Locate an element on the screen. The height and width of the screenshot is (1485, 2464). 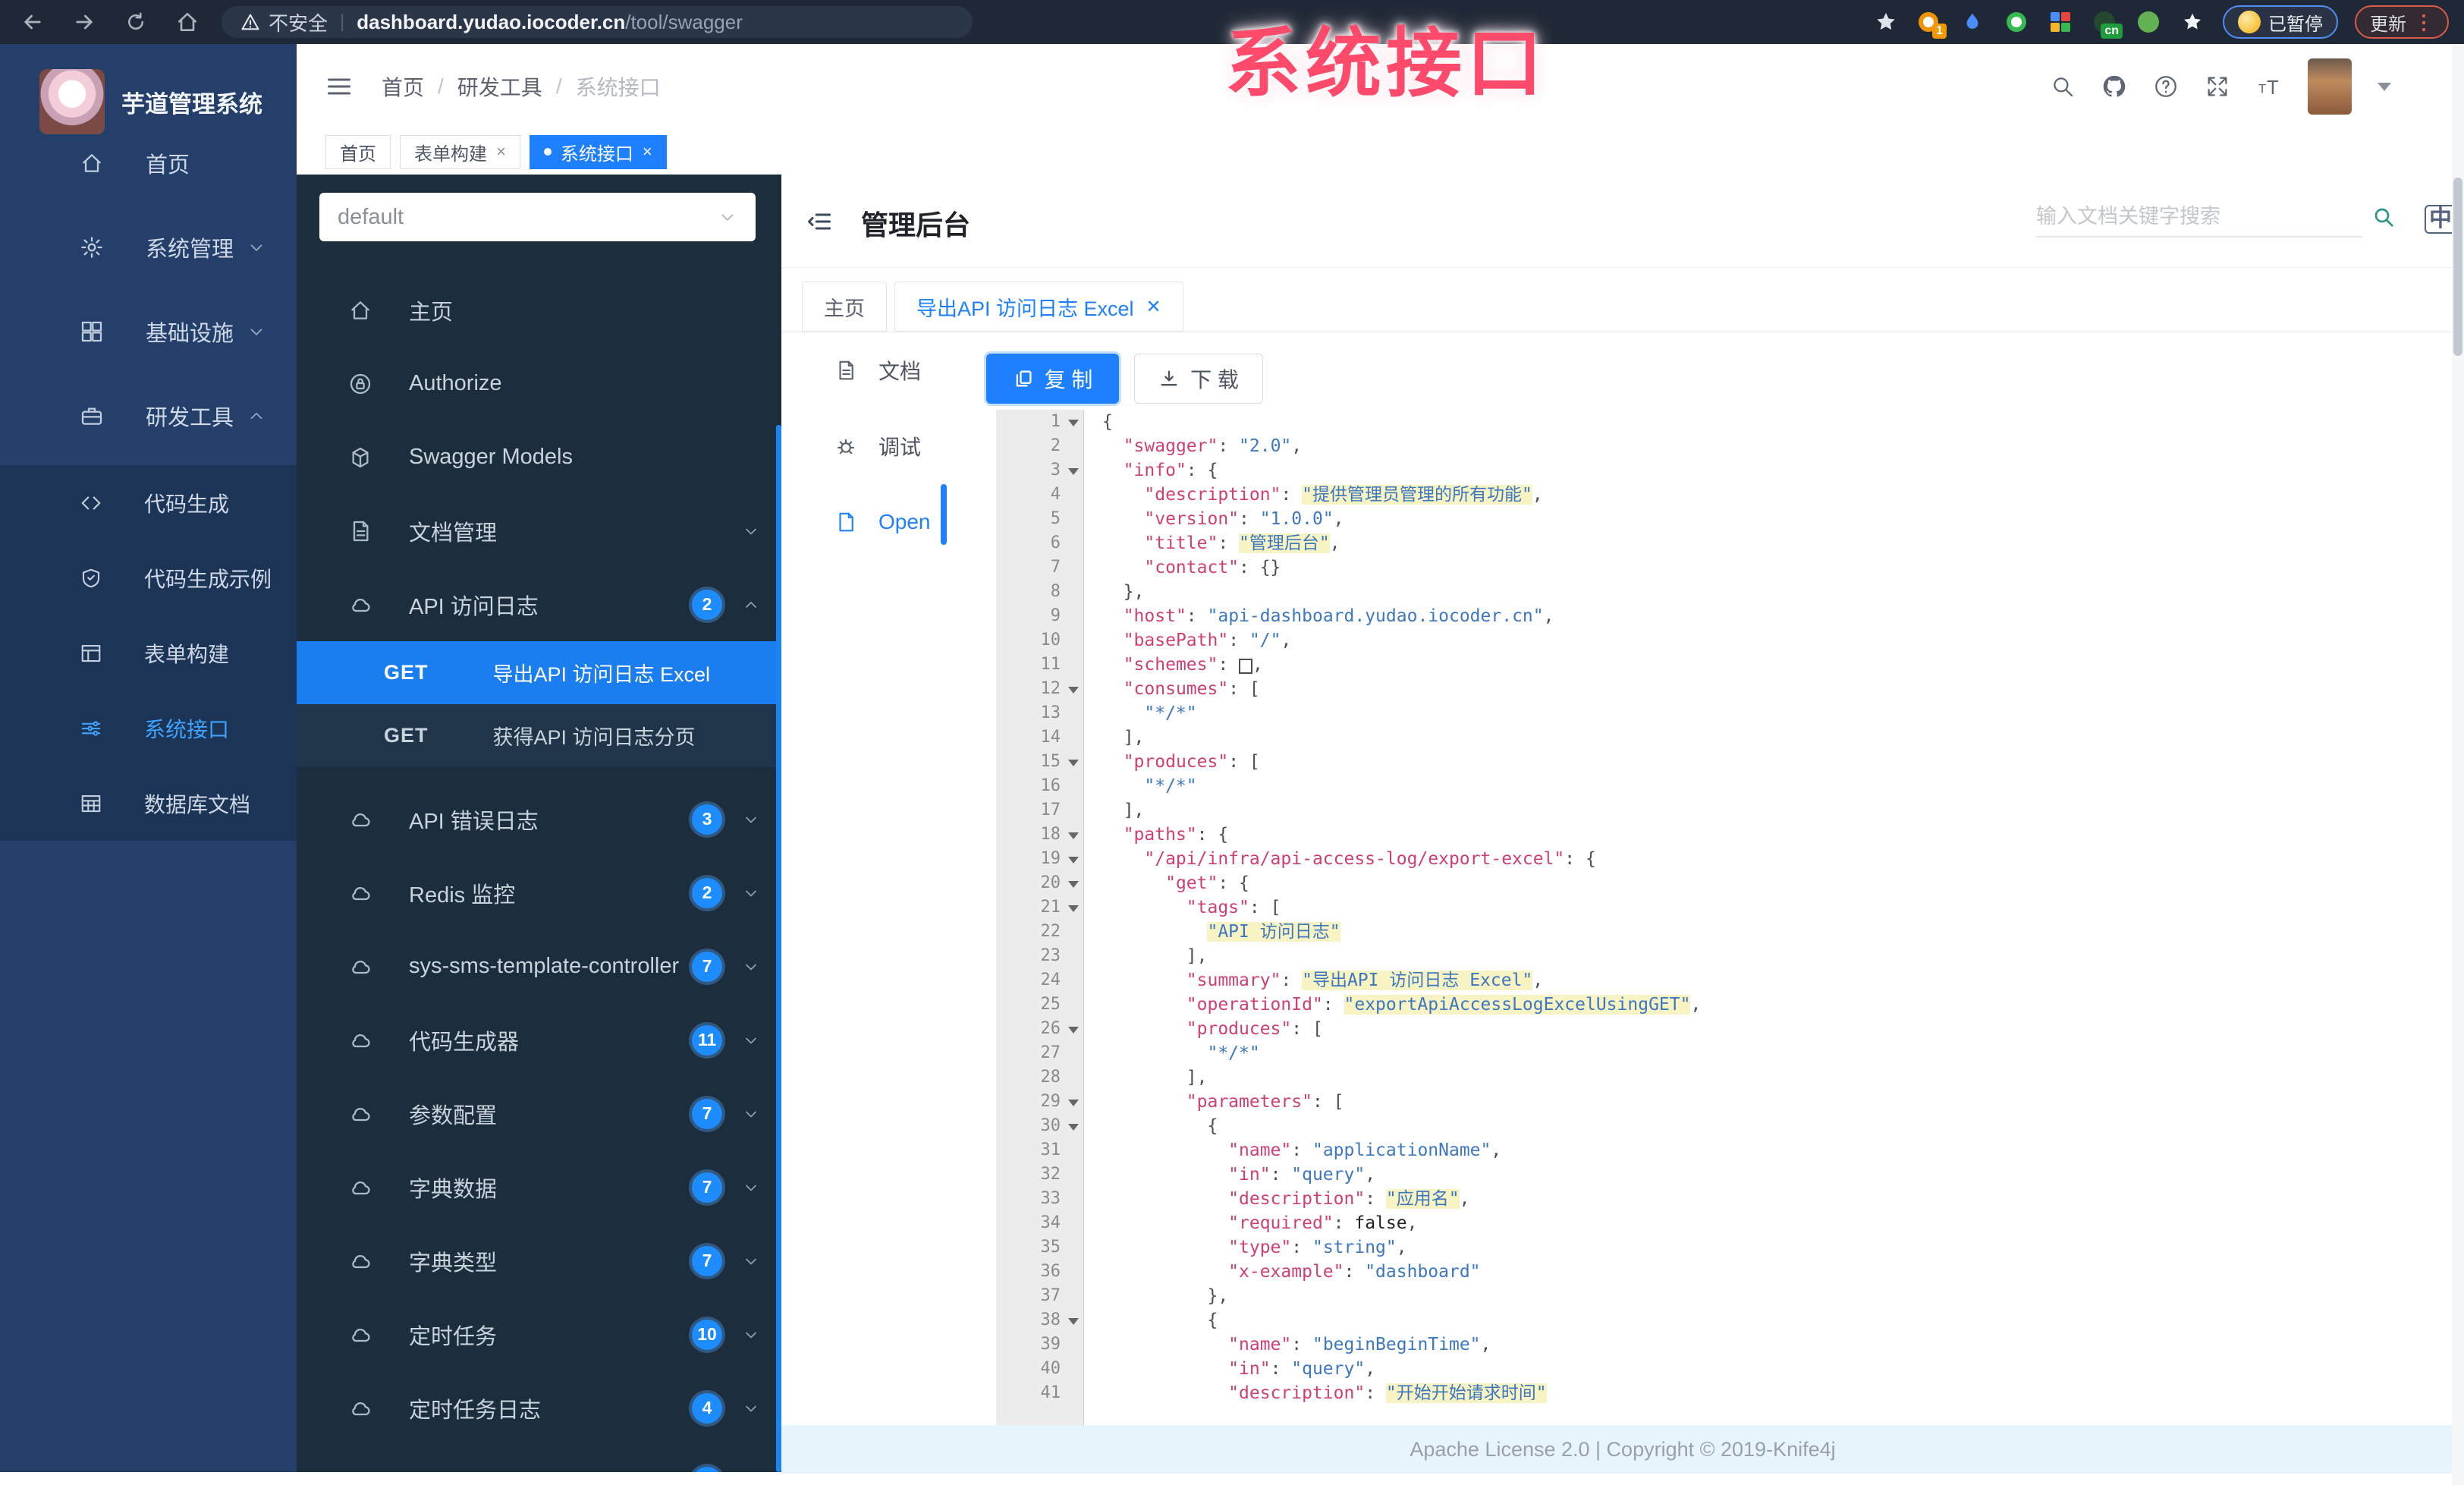
breadcrumb-item: 首页 is located at coordinates (403, 86).